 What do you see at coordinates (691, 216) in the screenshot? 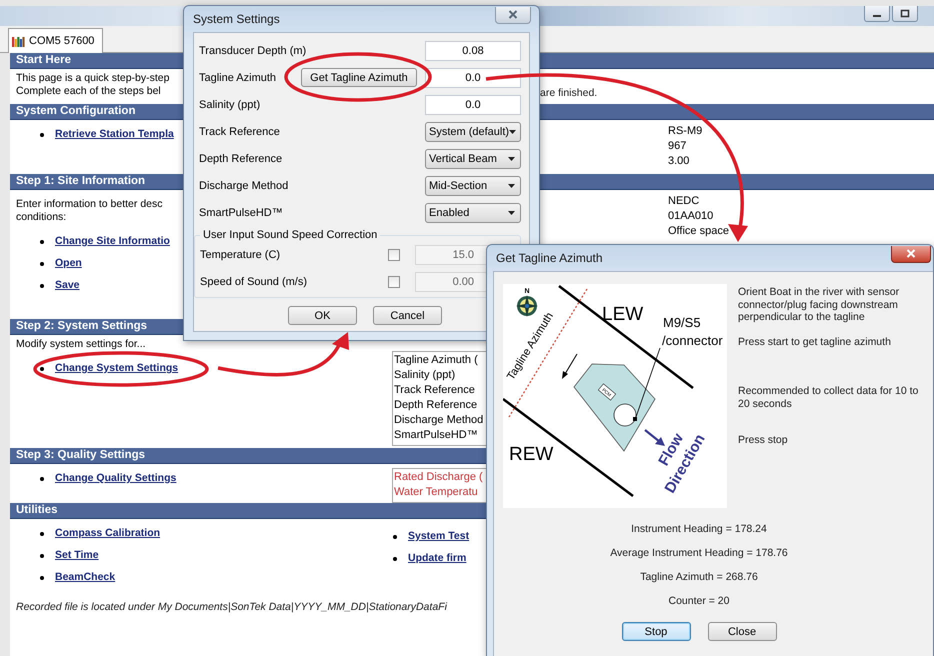
I see `value-text: 01AA010` at bounding box center [691, 216].